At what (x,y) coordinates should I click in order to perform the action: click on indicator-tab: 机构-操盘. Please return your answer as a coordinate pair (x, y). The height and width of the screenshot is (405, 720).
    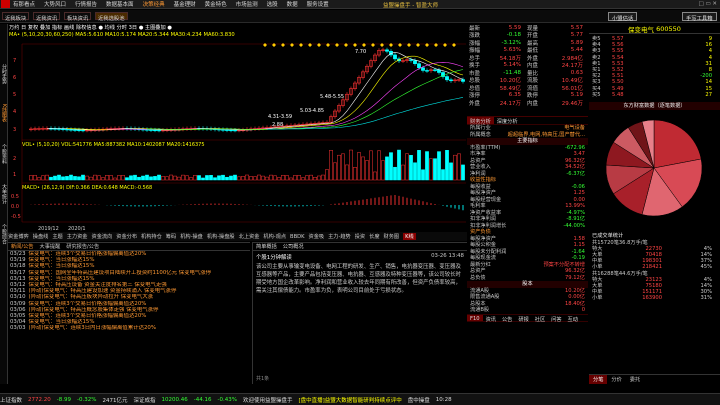
    Looking at the image, I should click on (191, 236).